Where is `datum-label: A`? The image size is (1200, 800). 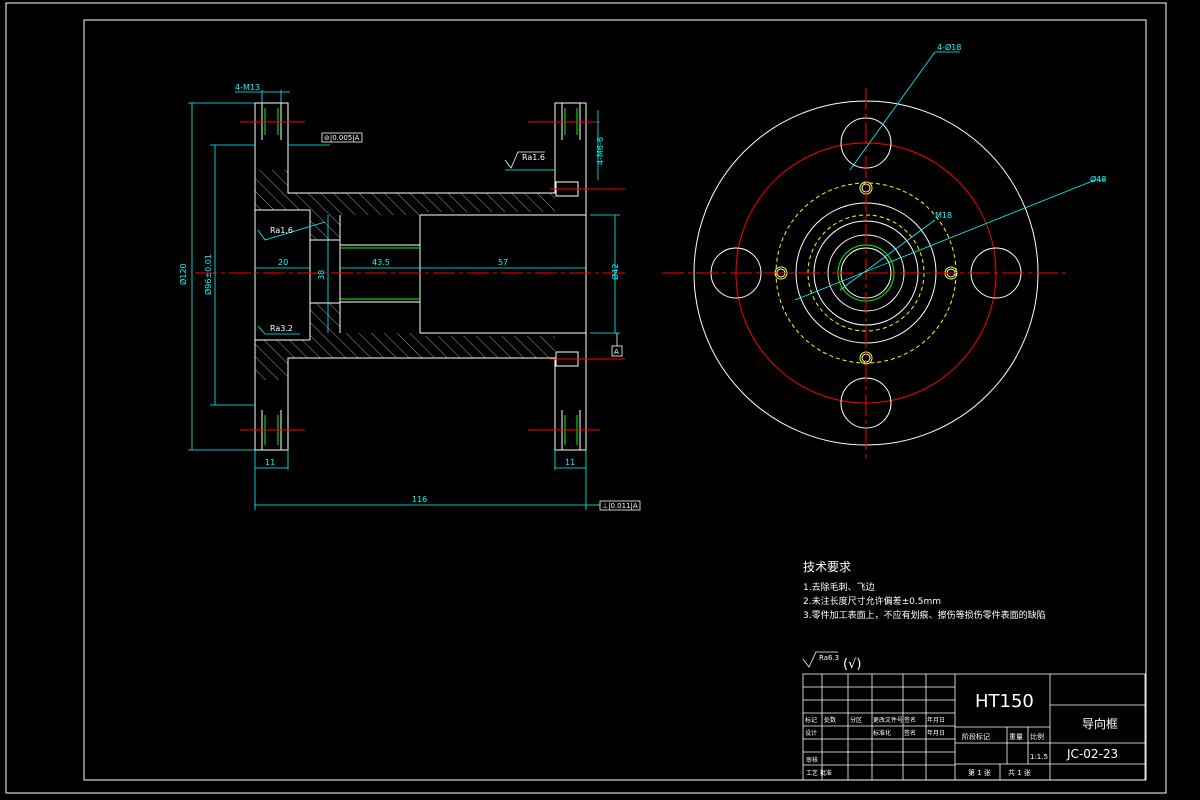
datum-label: A is located at coordinates (616, 352).